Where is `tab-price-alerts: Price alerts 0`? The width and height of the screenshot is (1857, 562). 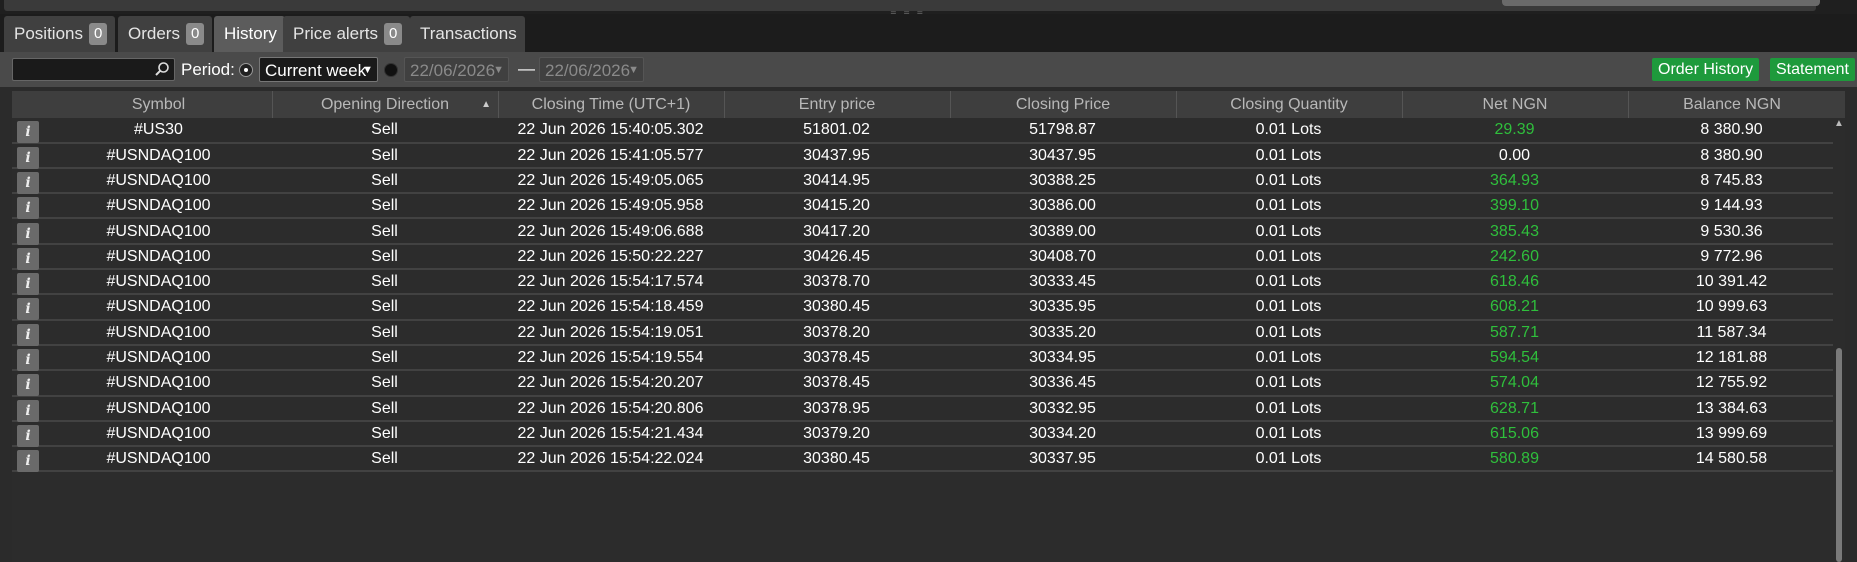 tab-price-alerts: Price alerts 0 is located at coordinates (347, 34).